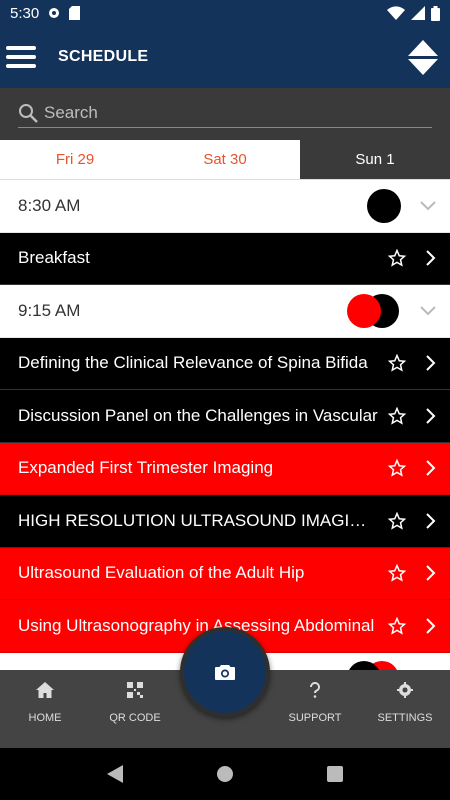 This screenshot has width=450, height=800. I want to click on back-icon, so click(114, 774).